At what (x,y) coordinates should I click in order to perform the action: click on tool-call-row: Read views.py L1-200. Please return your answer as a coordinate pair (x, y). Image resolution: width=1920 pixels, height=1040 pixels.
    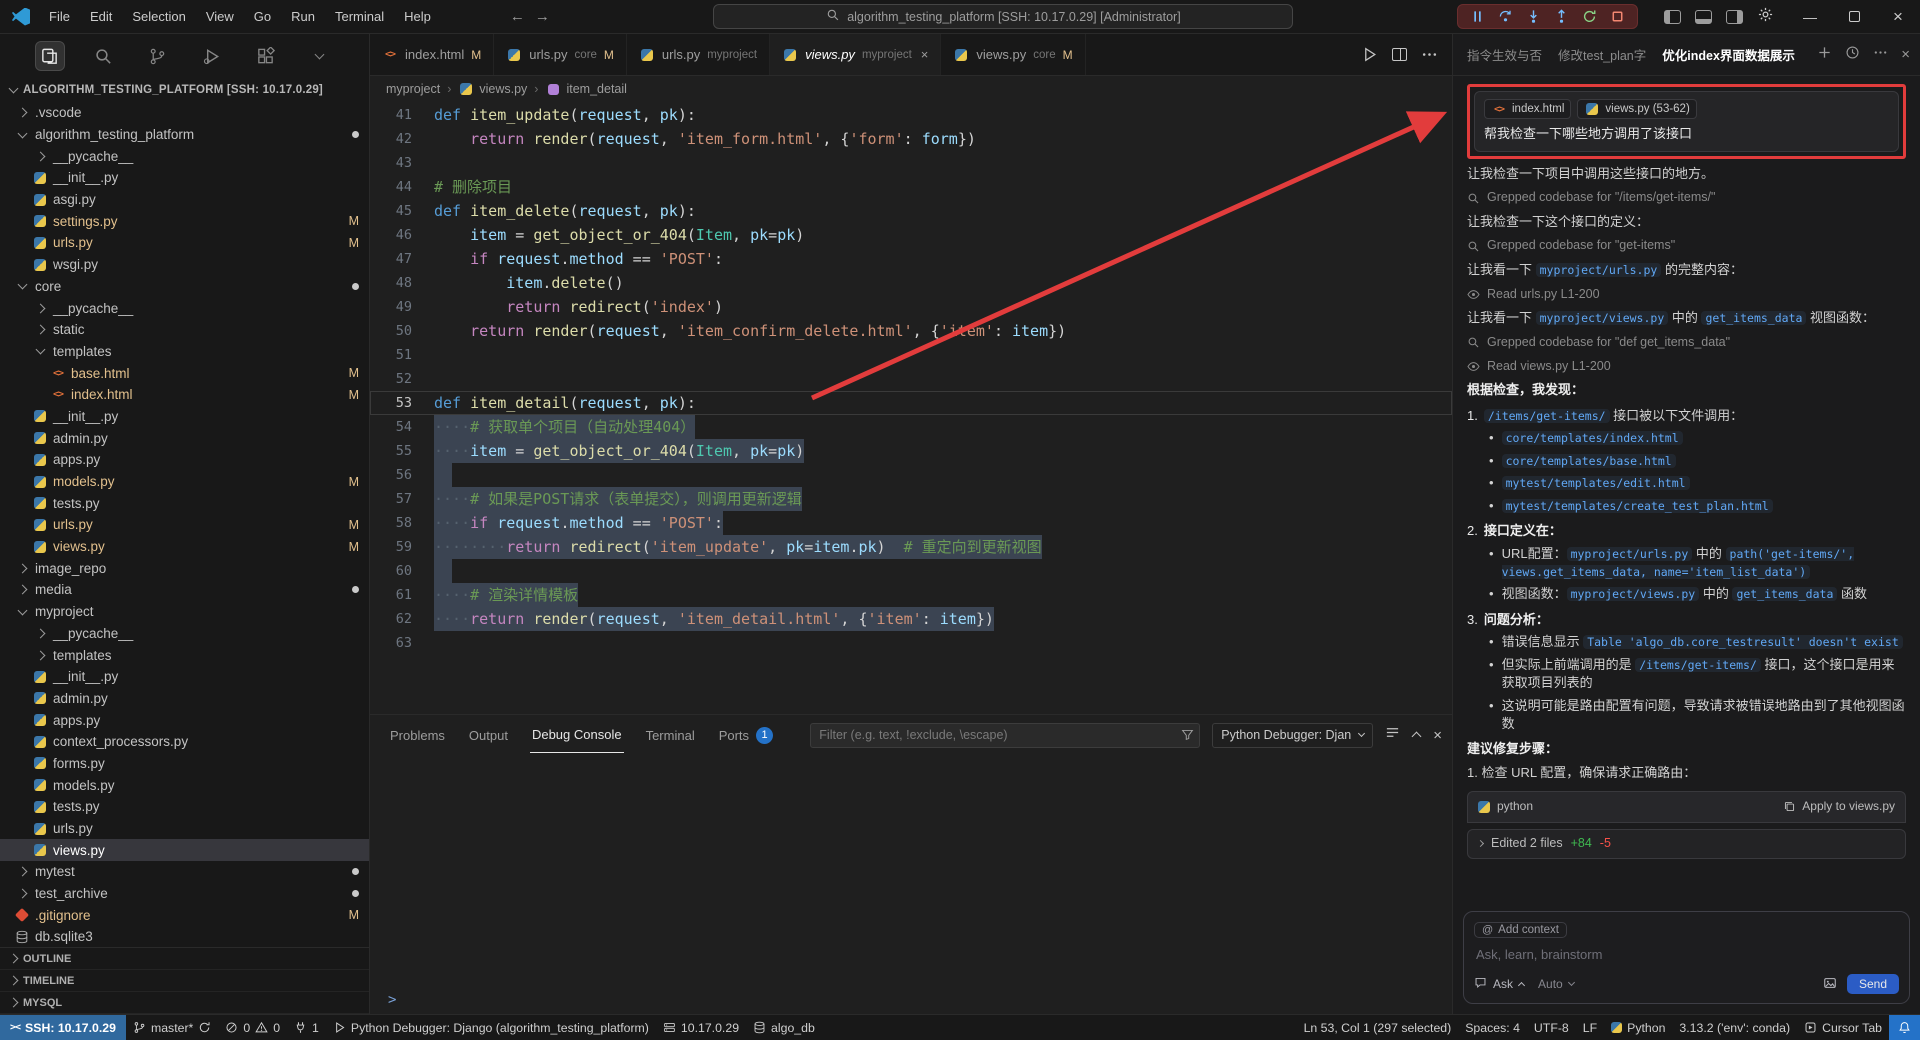
    Looking at the image, I should click on (1686, 367).